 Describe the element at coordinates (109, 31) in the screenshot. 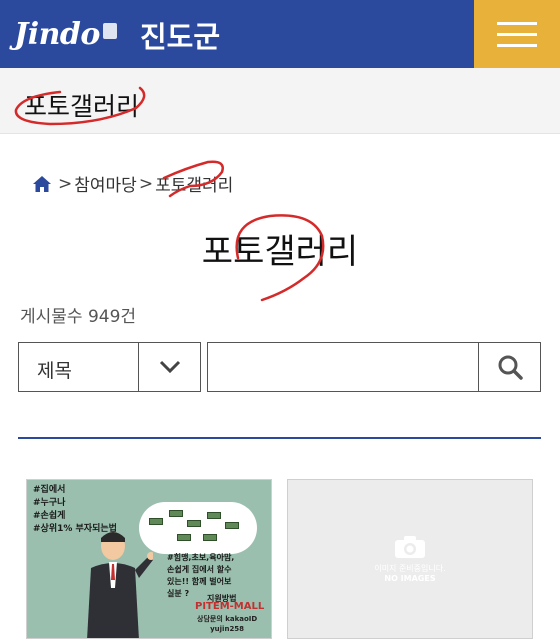

I see `logo-mark-icon` at that location.